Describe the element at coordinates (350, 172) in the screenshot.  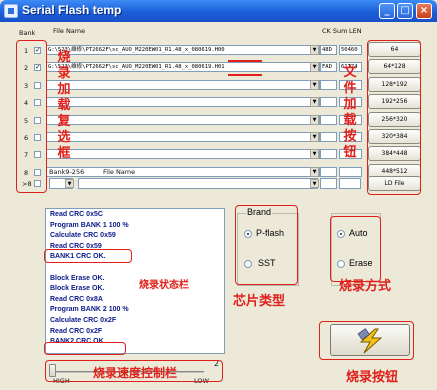
I see `bank-len-field` at that location.